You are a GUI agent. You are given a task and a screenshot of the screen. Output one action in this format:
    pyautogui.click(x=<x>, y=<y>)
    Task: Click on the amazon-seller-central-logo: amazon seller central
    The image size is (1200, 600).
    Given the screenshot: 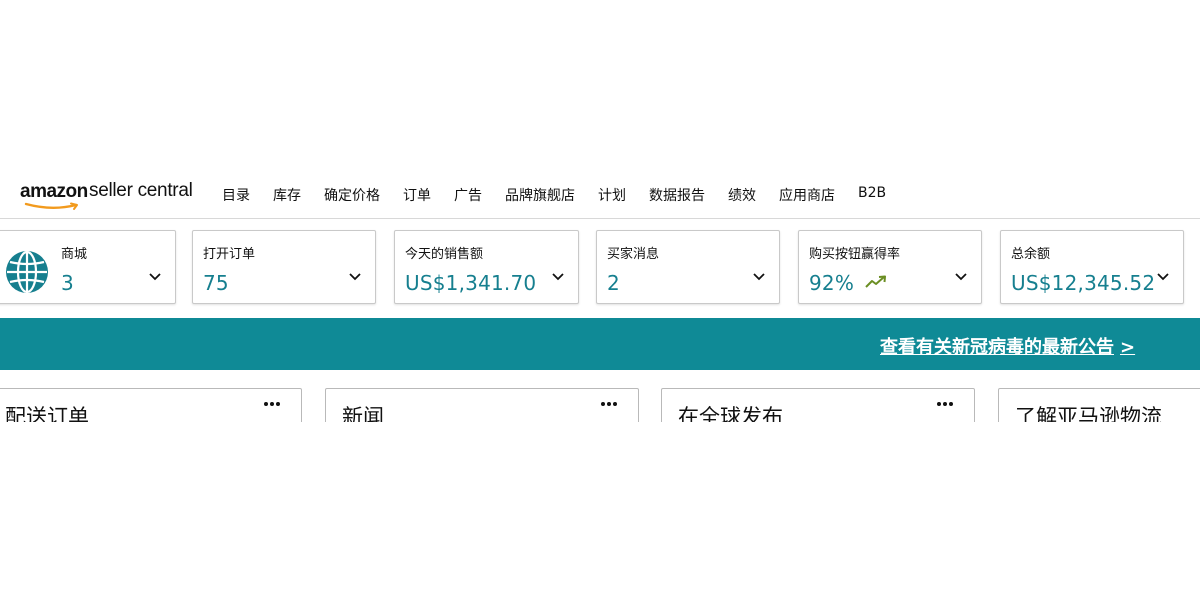 What is the action you would take?
    pyautogui.click(x=112, y=195)
    